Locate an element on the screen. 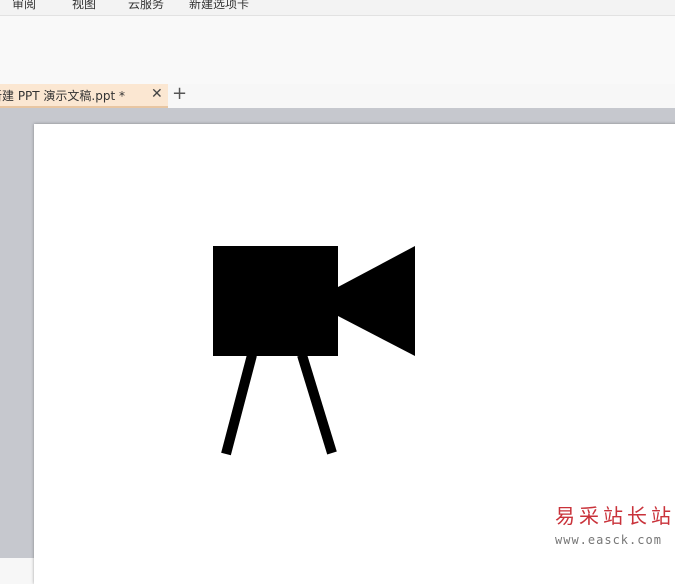 This screenshot has width=675, height=584. ribbon-toolbar is located at coordinates (337, 50).